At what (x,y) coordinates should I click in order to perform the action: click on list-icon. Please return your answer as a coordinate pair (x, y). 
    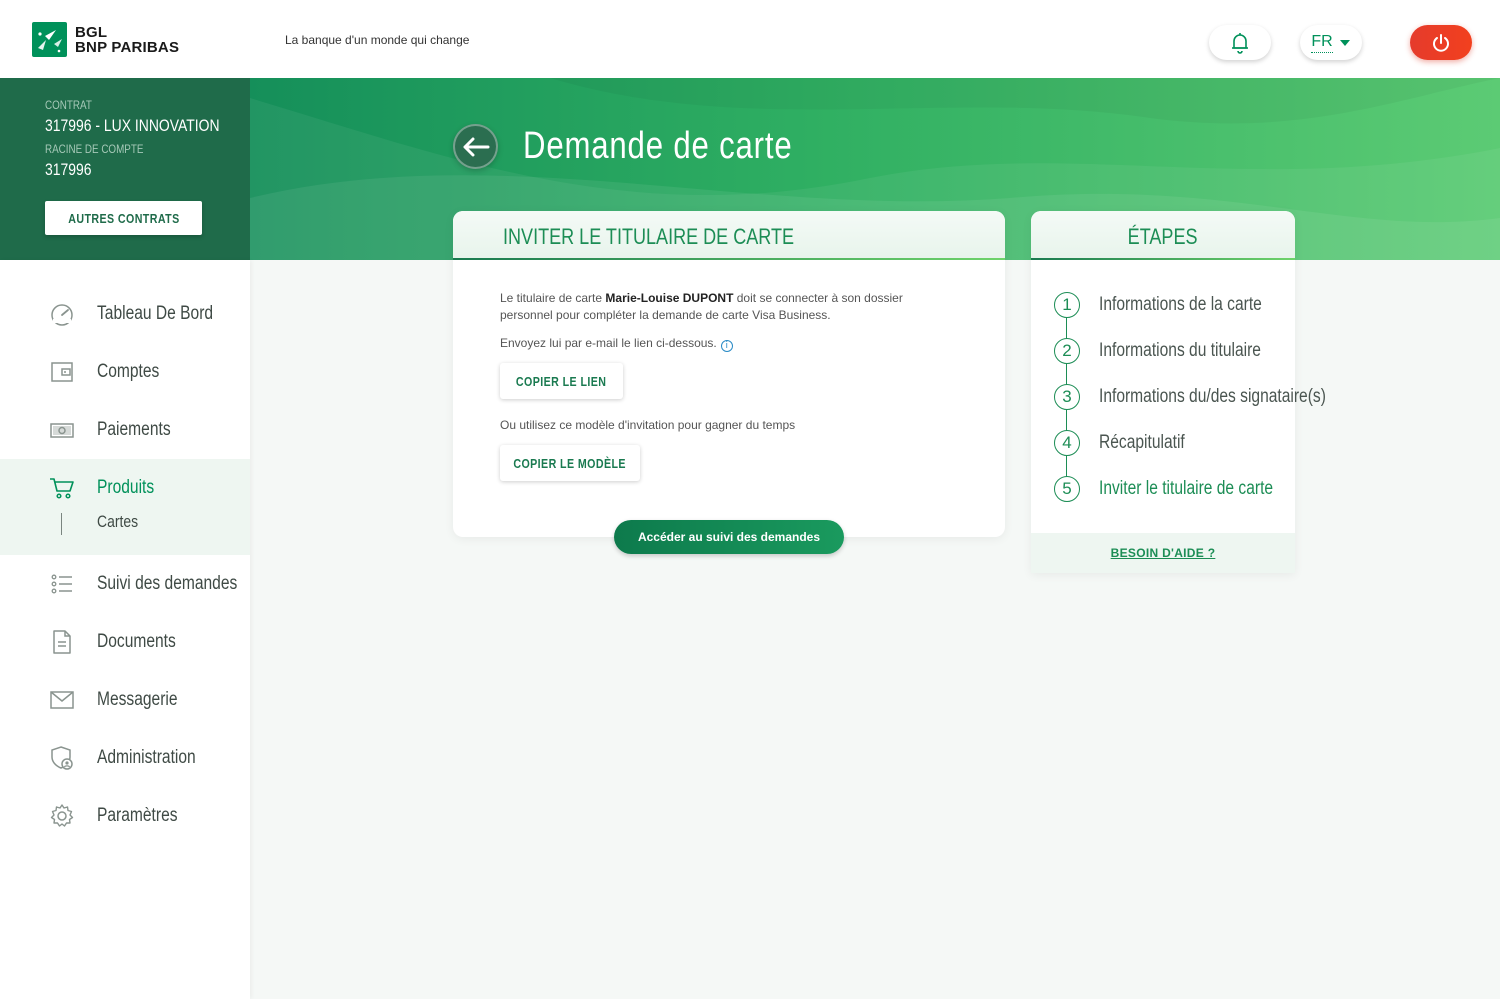
    Looking at the image, I should click on (62, 584).